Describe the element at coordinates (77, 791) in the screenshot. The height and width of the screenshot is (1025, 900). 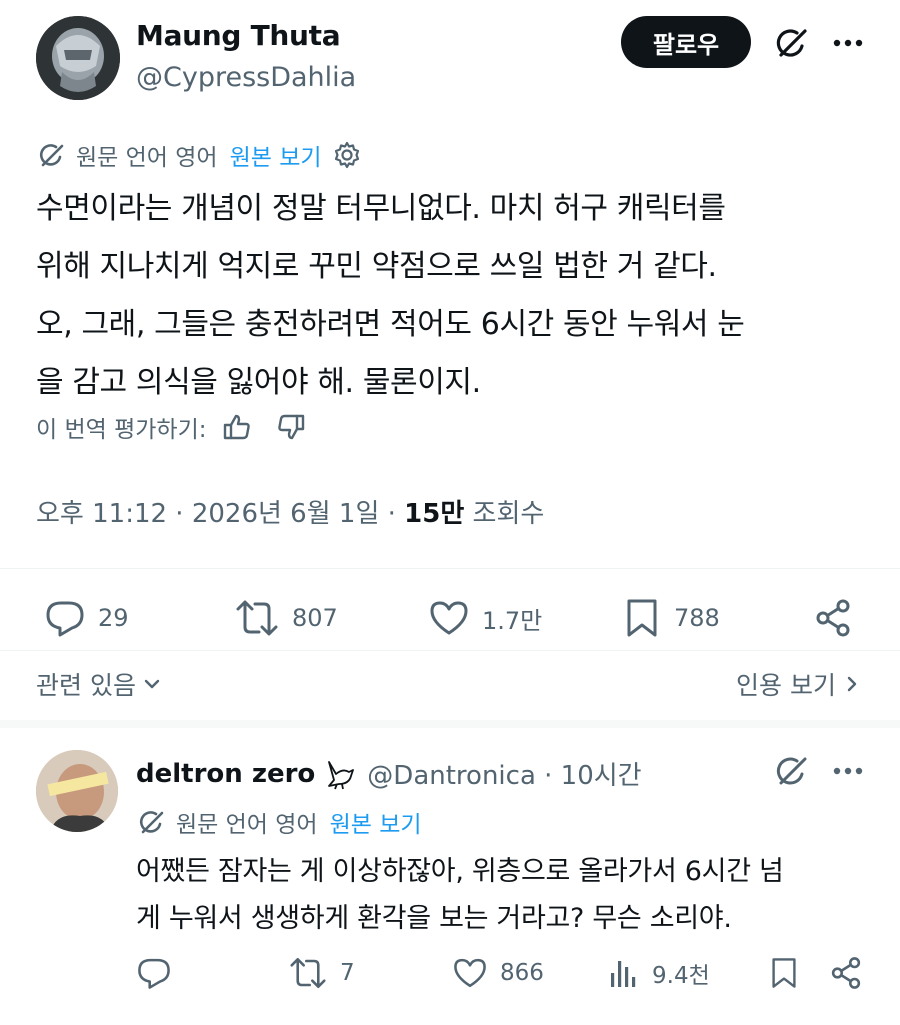
I see `reply-author-avatar` at that location.